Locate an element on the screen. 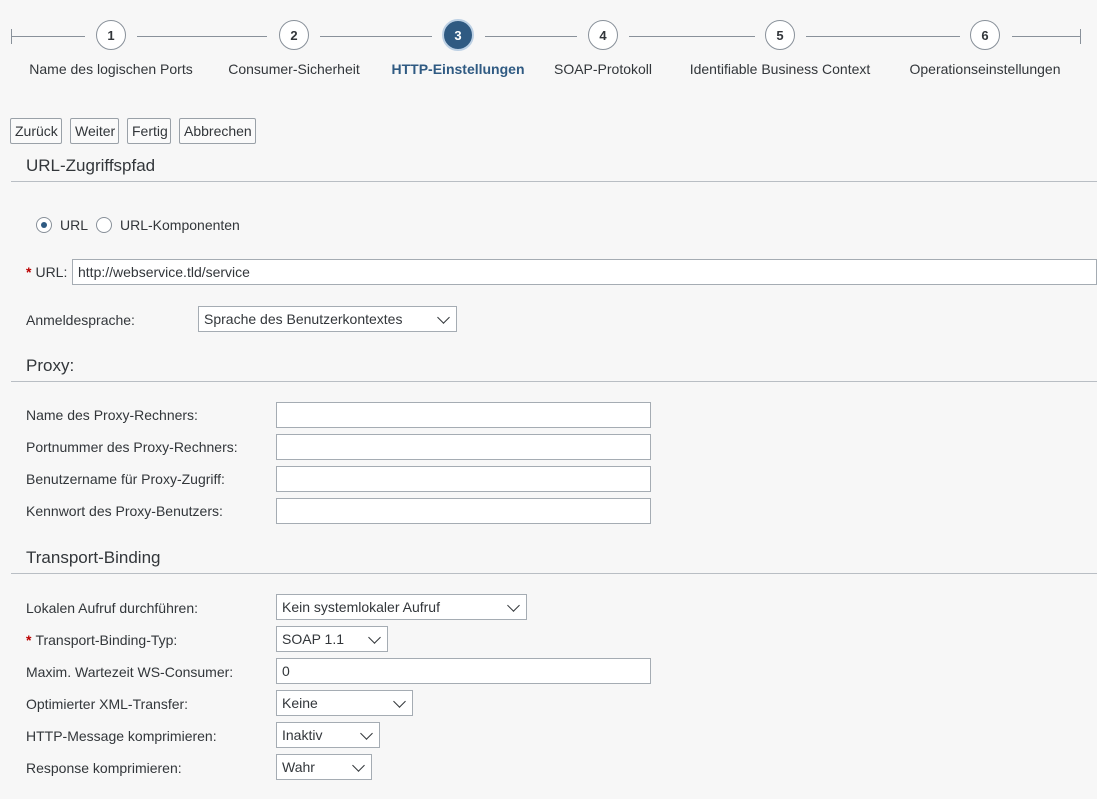 This screenshot has width=1097, height=799. xml-transfer-label: Optimierter XML-Transfer: is located at coordinates (107, 704).